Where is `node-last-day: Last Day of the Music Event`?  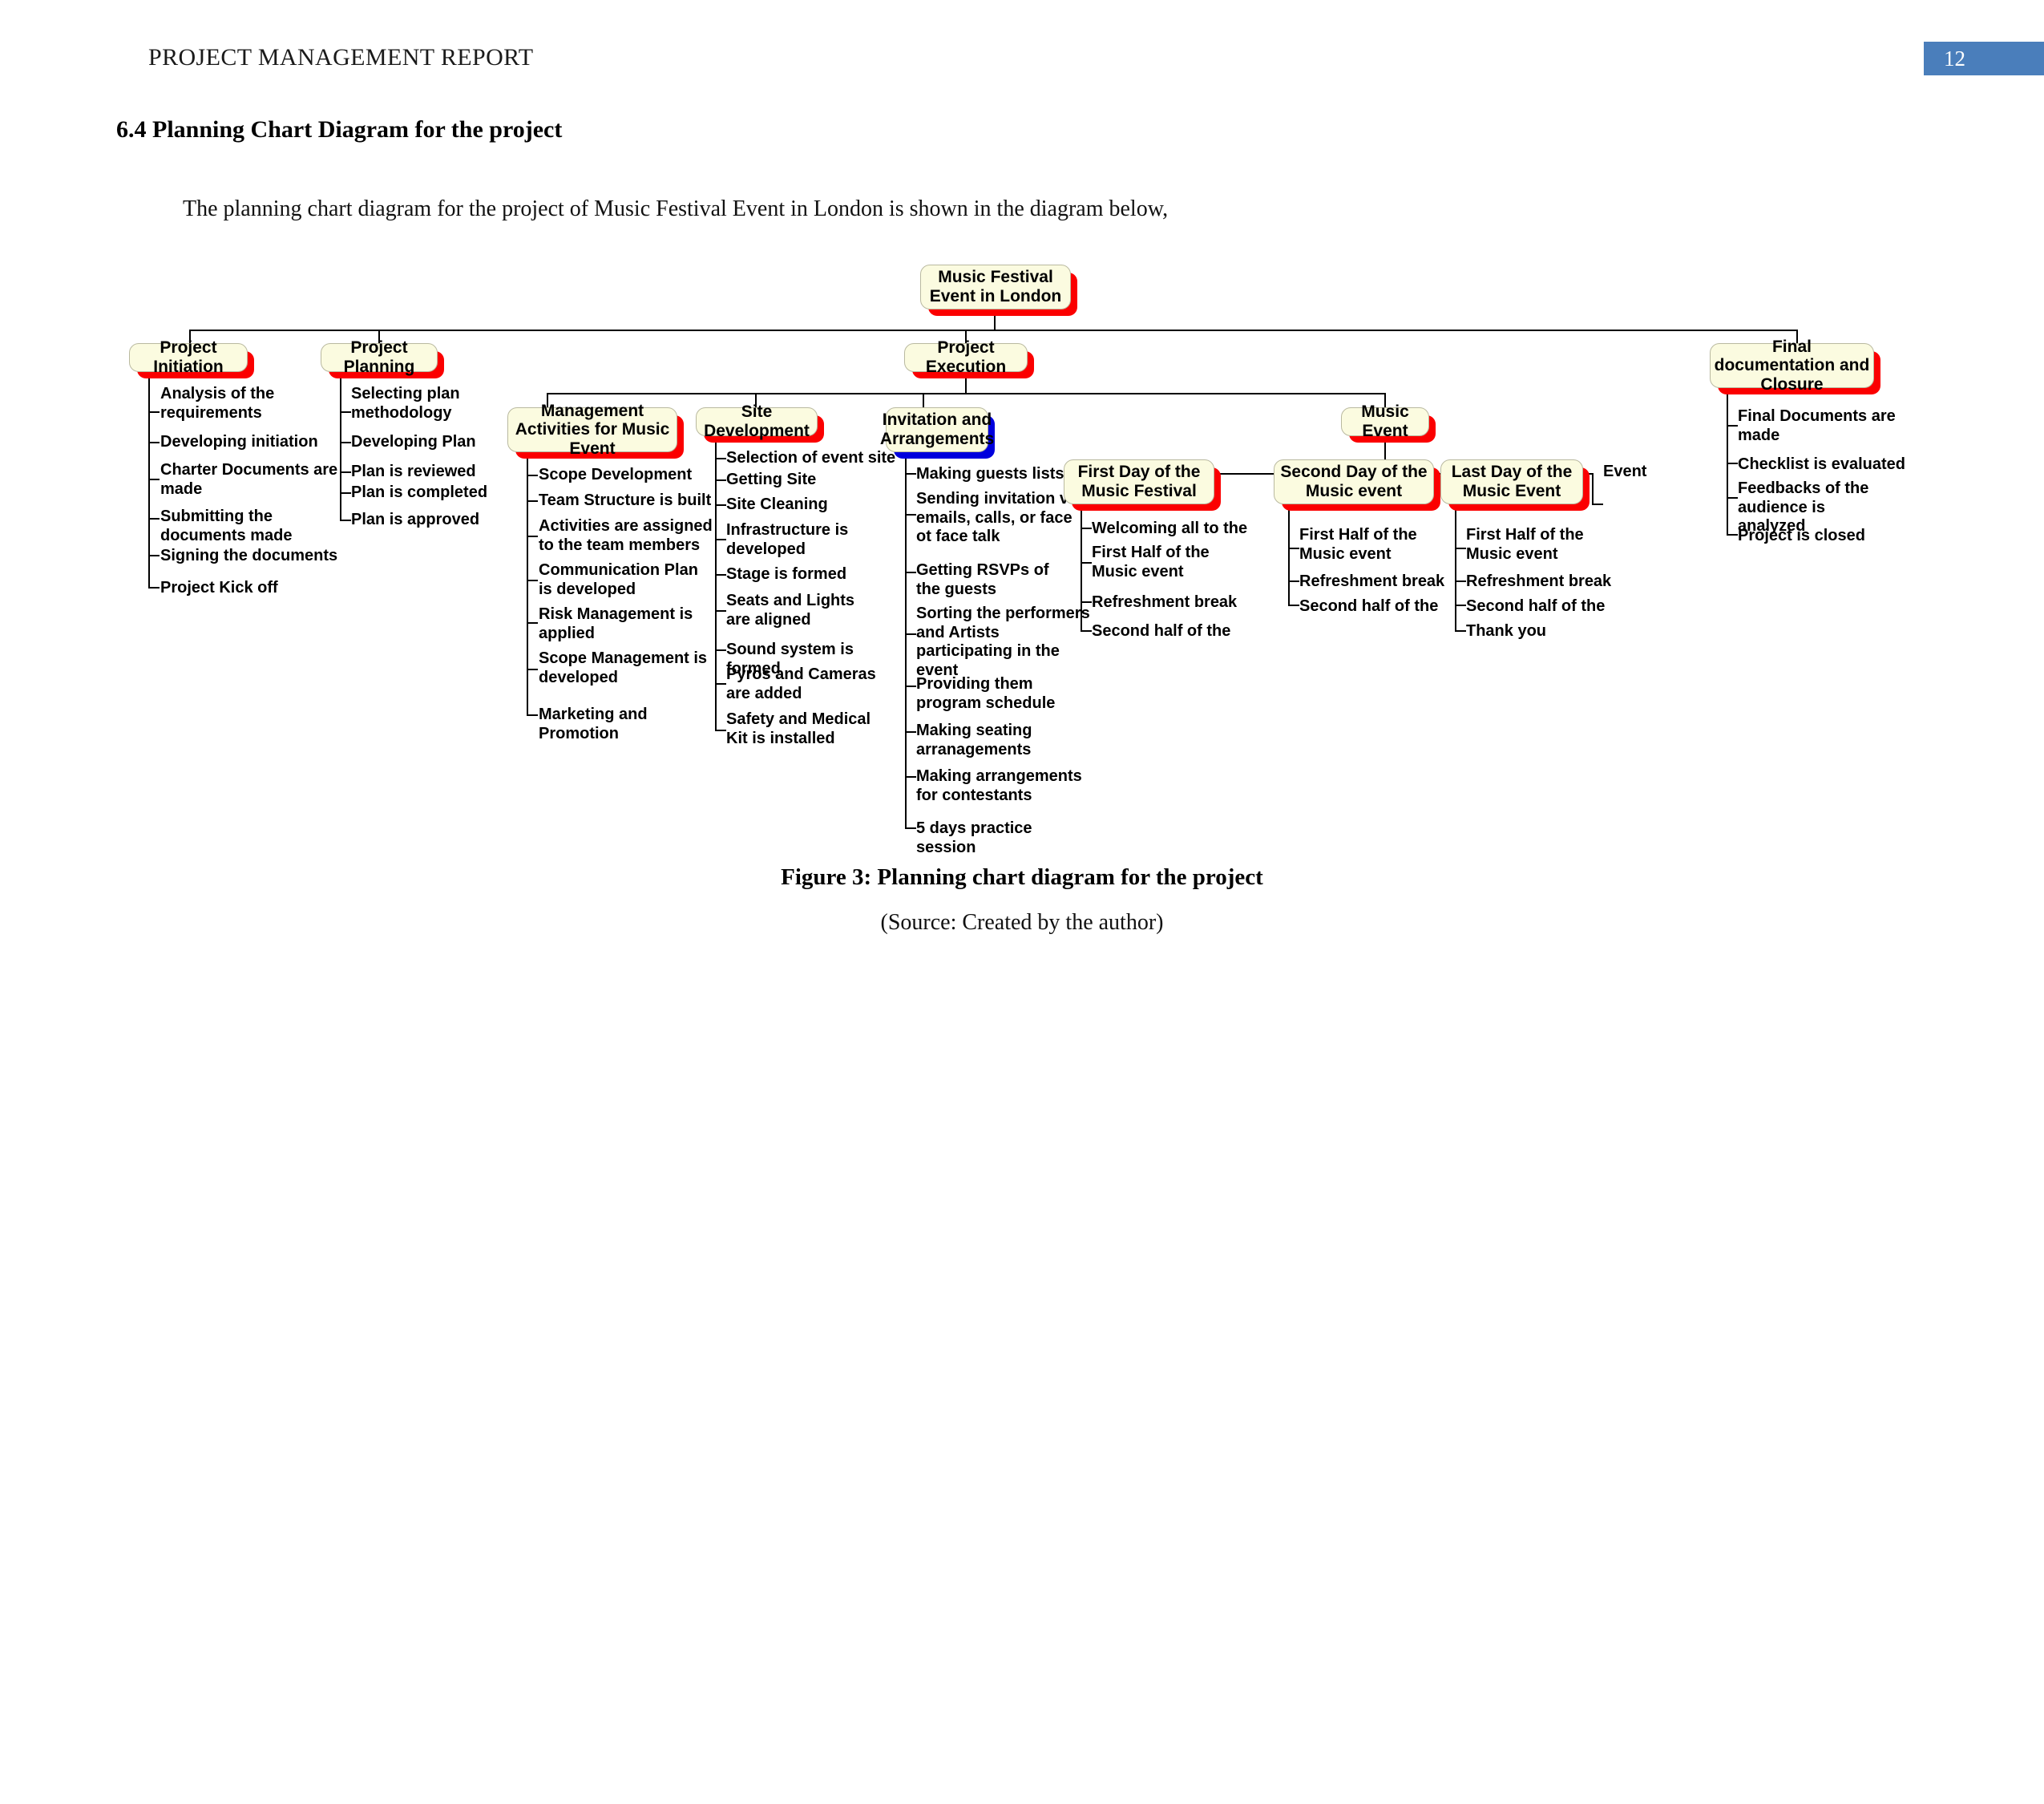
node-last-day: Last Day of the Music Event is located at coordinates (1511, 482).